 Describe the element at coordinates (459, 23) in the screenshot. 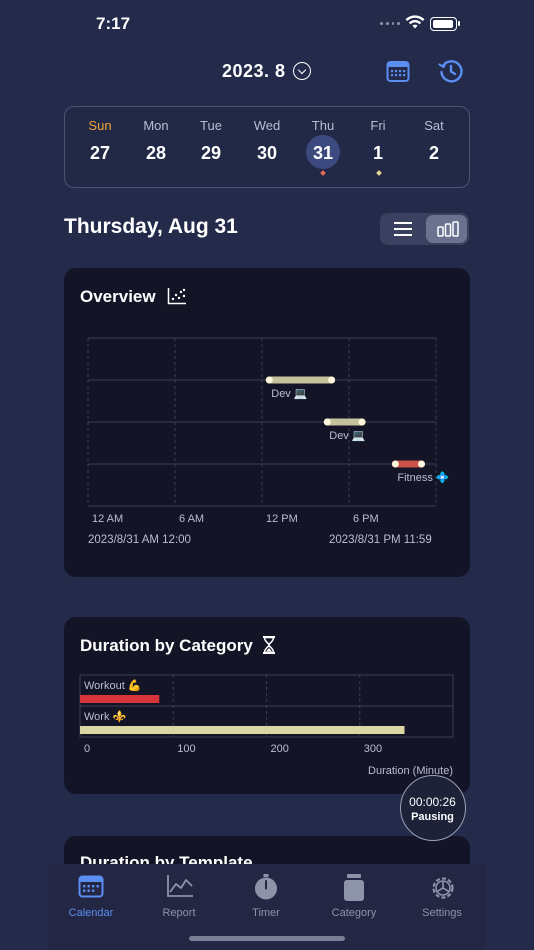

I see `battery-nub` at that location.